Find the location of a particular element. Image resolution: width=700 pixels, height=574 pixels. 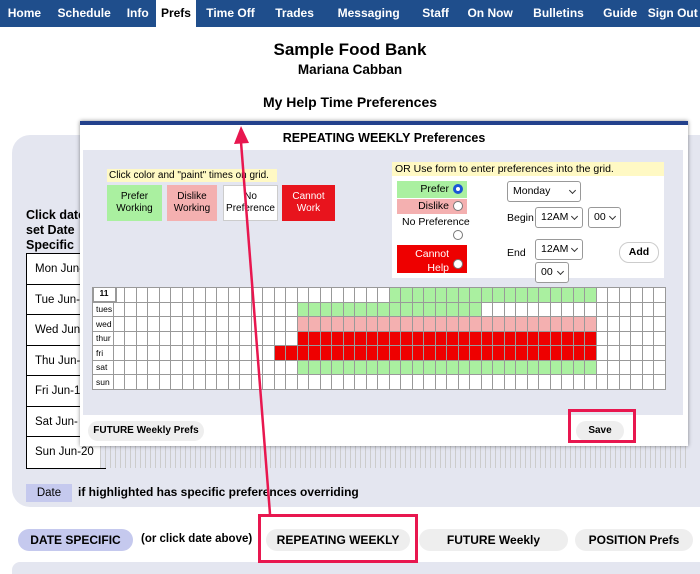

nav-bulletins: Bulletins is located at coordinates (558, 13).